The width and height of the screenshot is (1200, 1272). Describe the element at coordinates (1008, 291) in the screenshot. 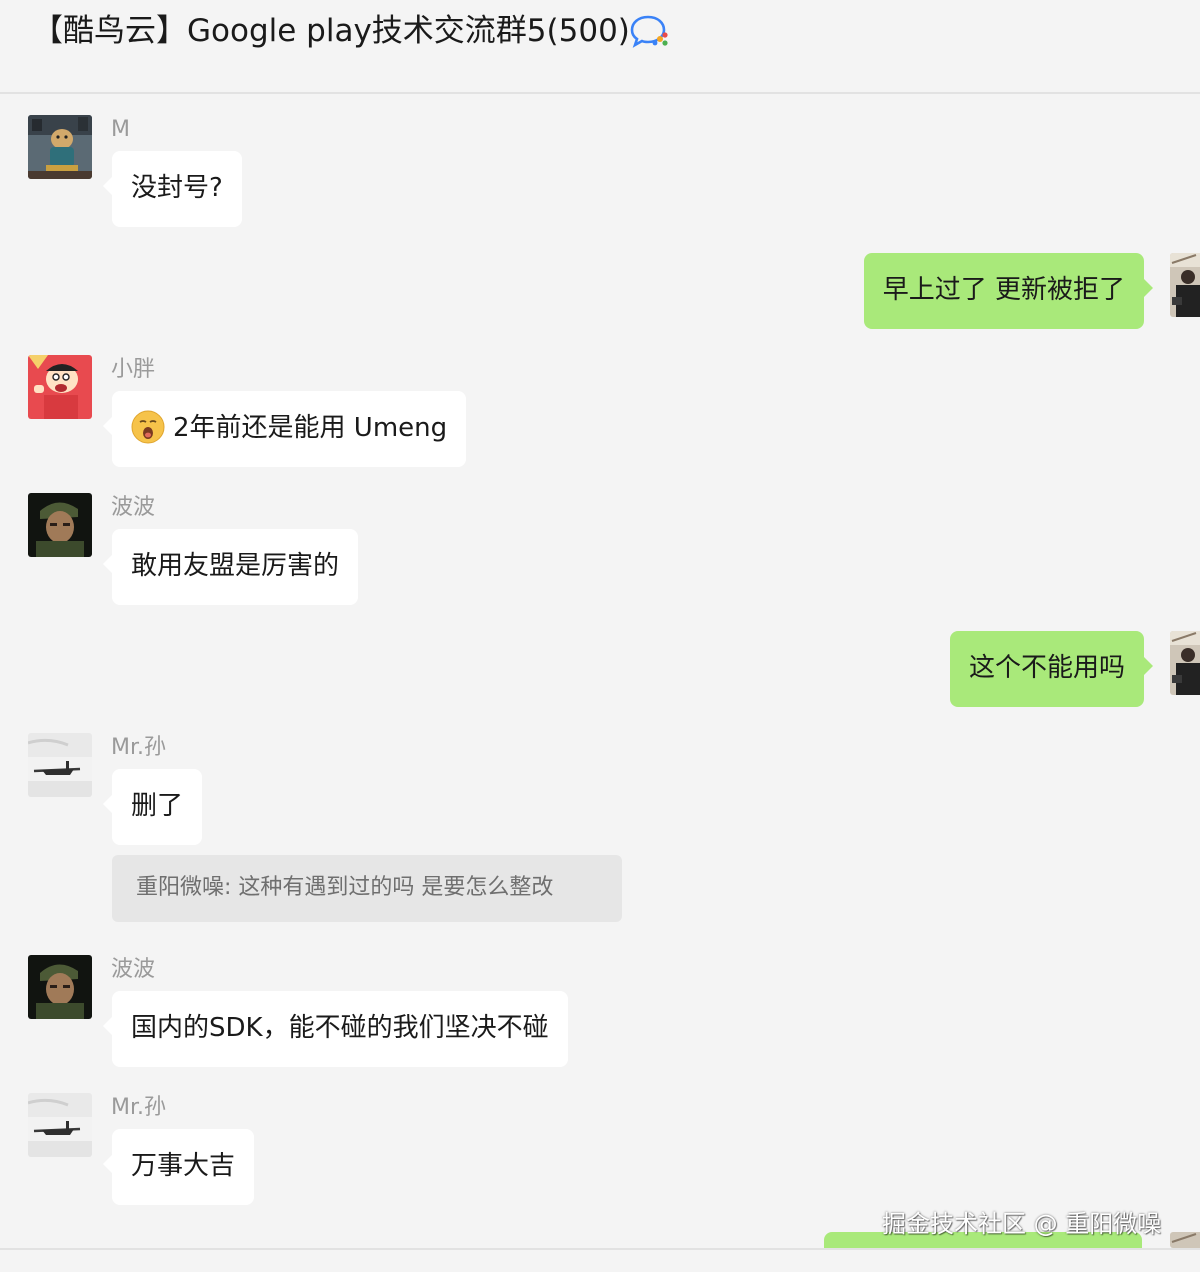

I see `message-bubble-outgoing: 早上过了 更新被拒了` at that location.